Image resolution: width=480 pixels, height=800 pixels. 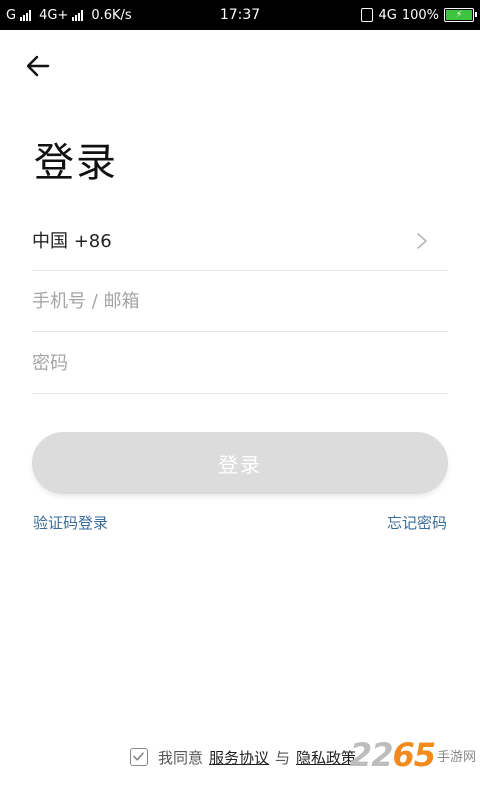 I want to click on phone-email-row, so click(x=240, y=301).